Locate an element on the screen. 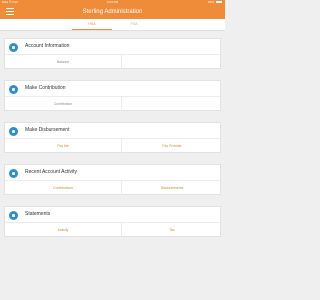 The image size is (320, 300). disbursement-icon is located at coordinates (13, 131).